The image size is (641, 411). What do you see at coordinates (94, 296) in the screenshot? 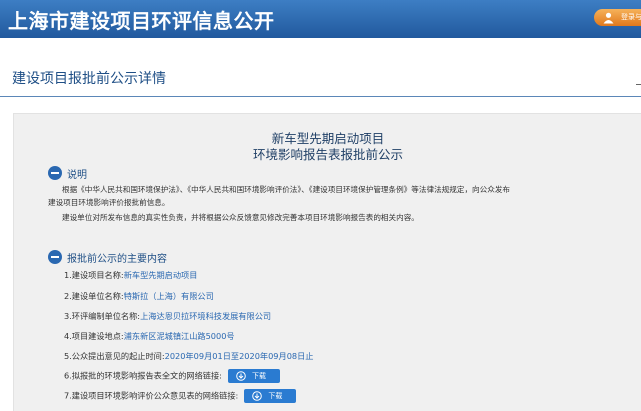
I see `item-label: 2.建设单位名称:` at bounding box center [94, 296].